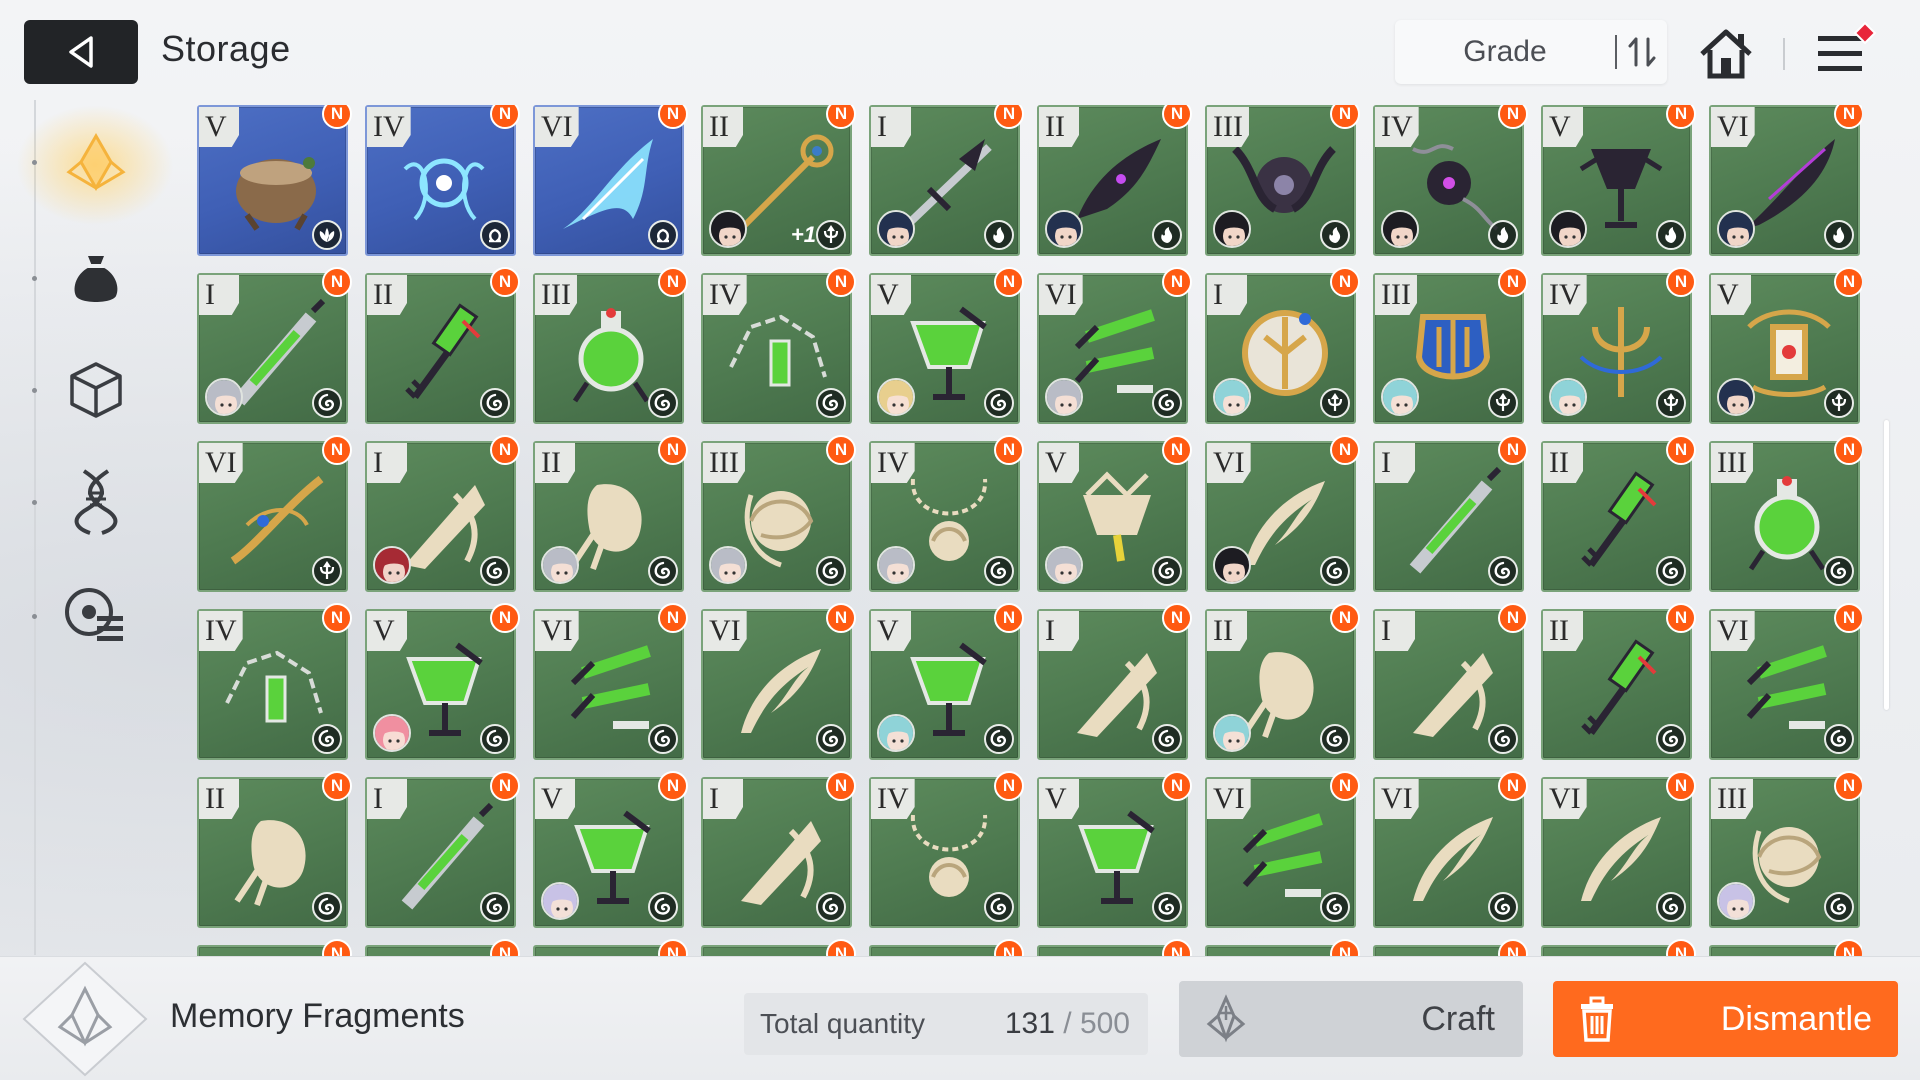  I want to click on sort-order-toggle, so click(1642, 52).